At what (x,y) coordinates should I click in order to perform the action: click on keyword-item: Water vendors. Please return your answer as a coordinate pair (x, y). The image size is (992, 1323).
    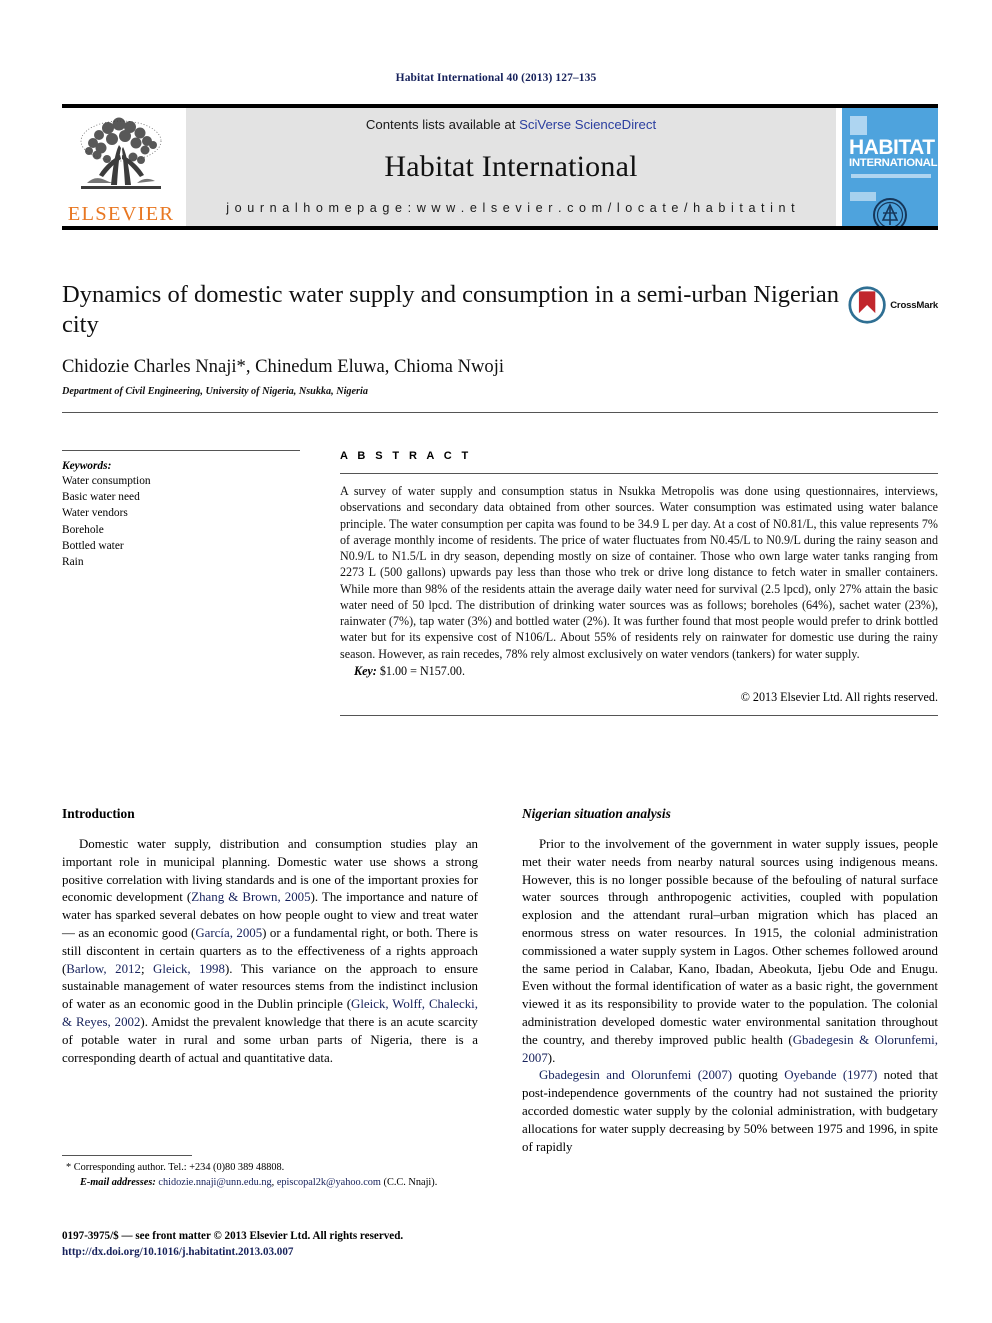
    Looking at the image, I should click on (95, 513).